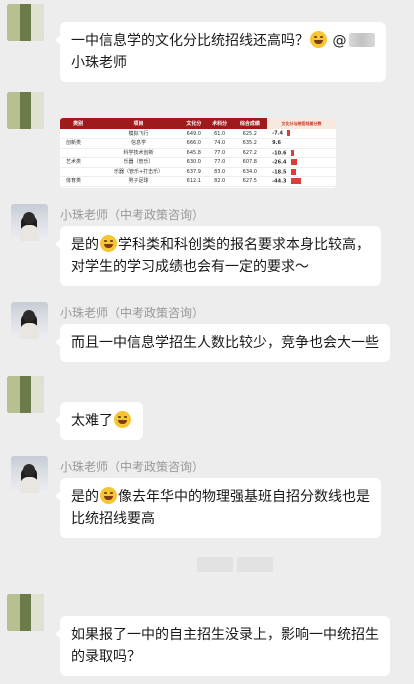 This screenshot has width=414, height=684. Describe the element at coordinates (279, 181) in the screenshot. I see `diff-value: -44.3` at that location.